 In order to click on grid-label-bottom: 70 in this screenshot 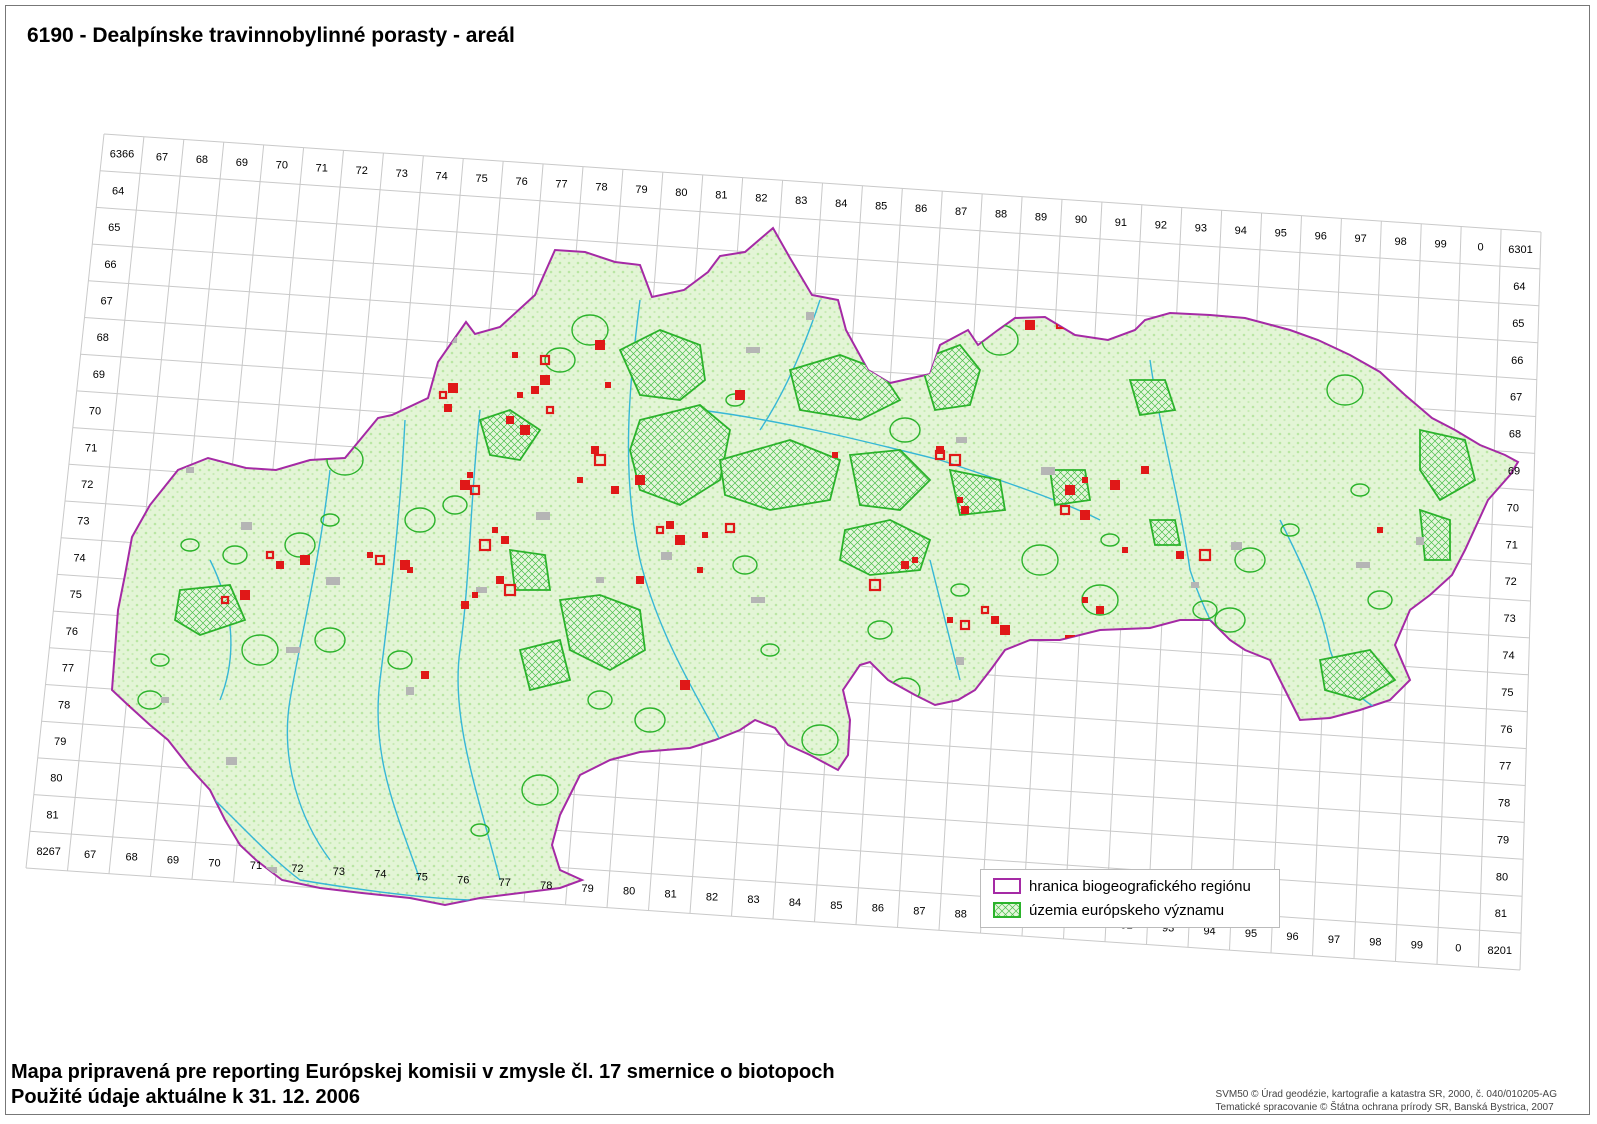, I will do `click(214, 863)`.